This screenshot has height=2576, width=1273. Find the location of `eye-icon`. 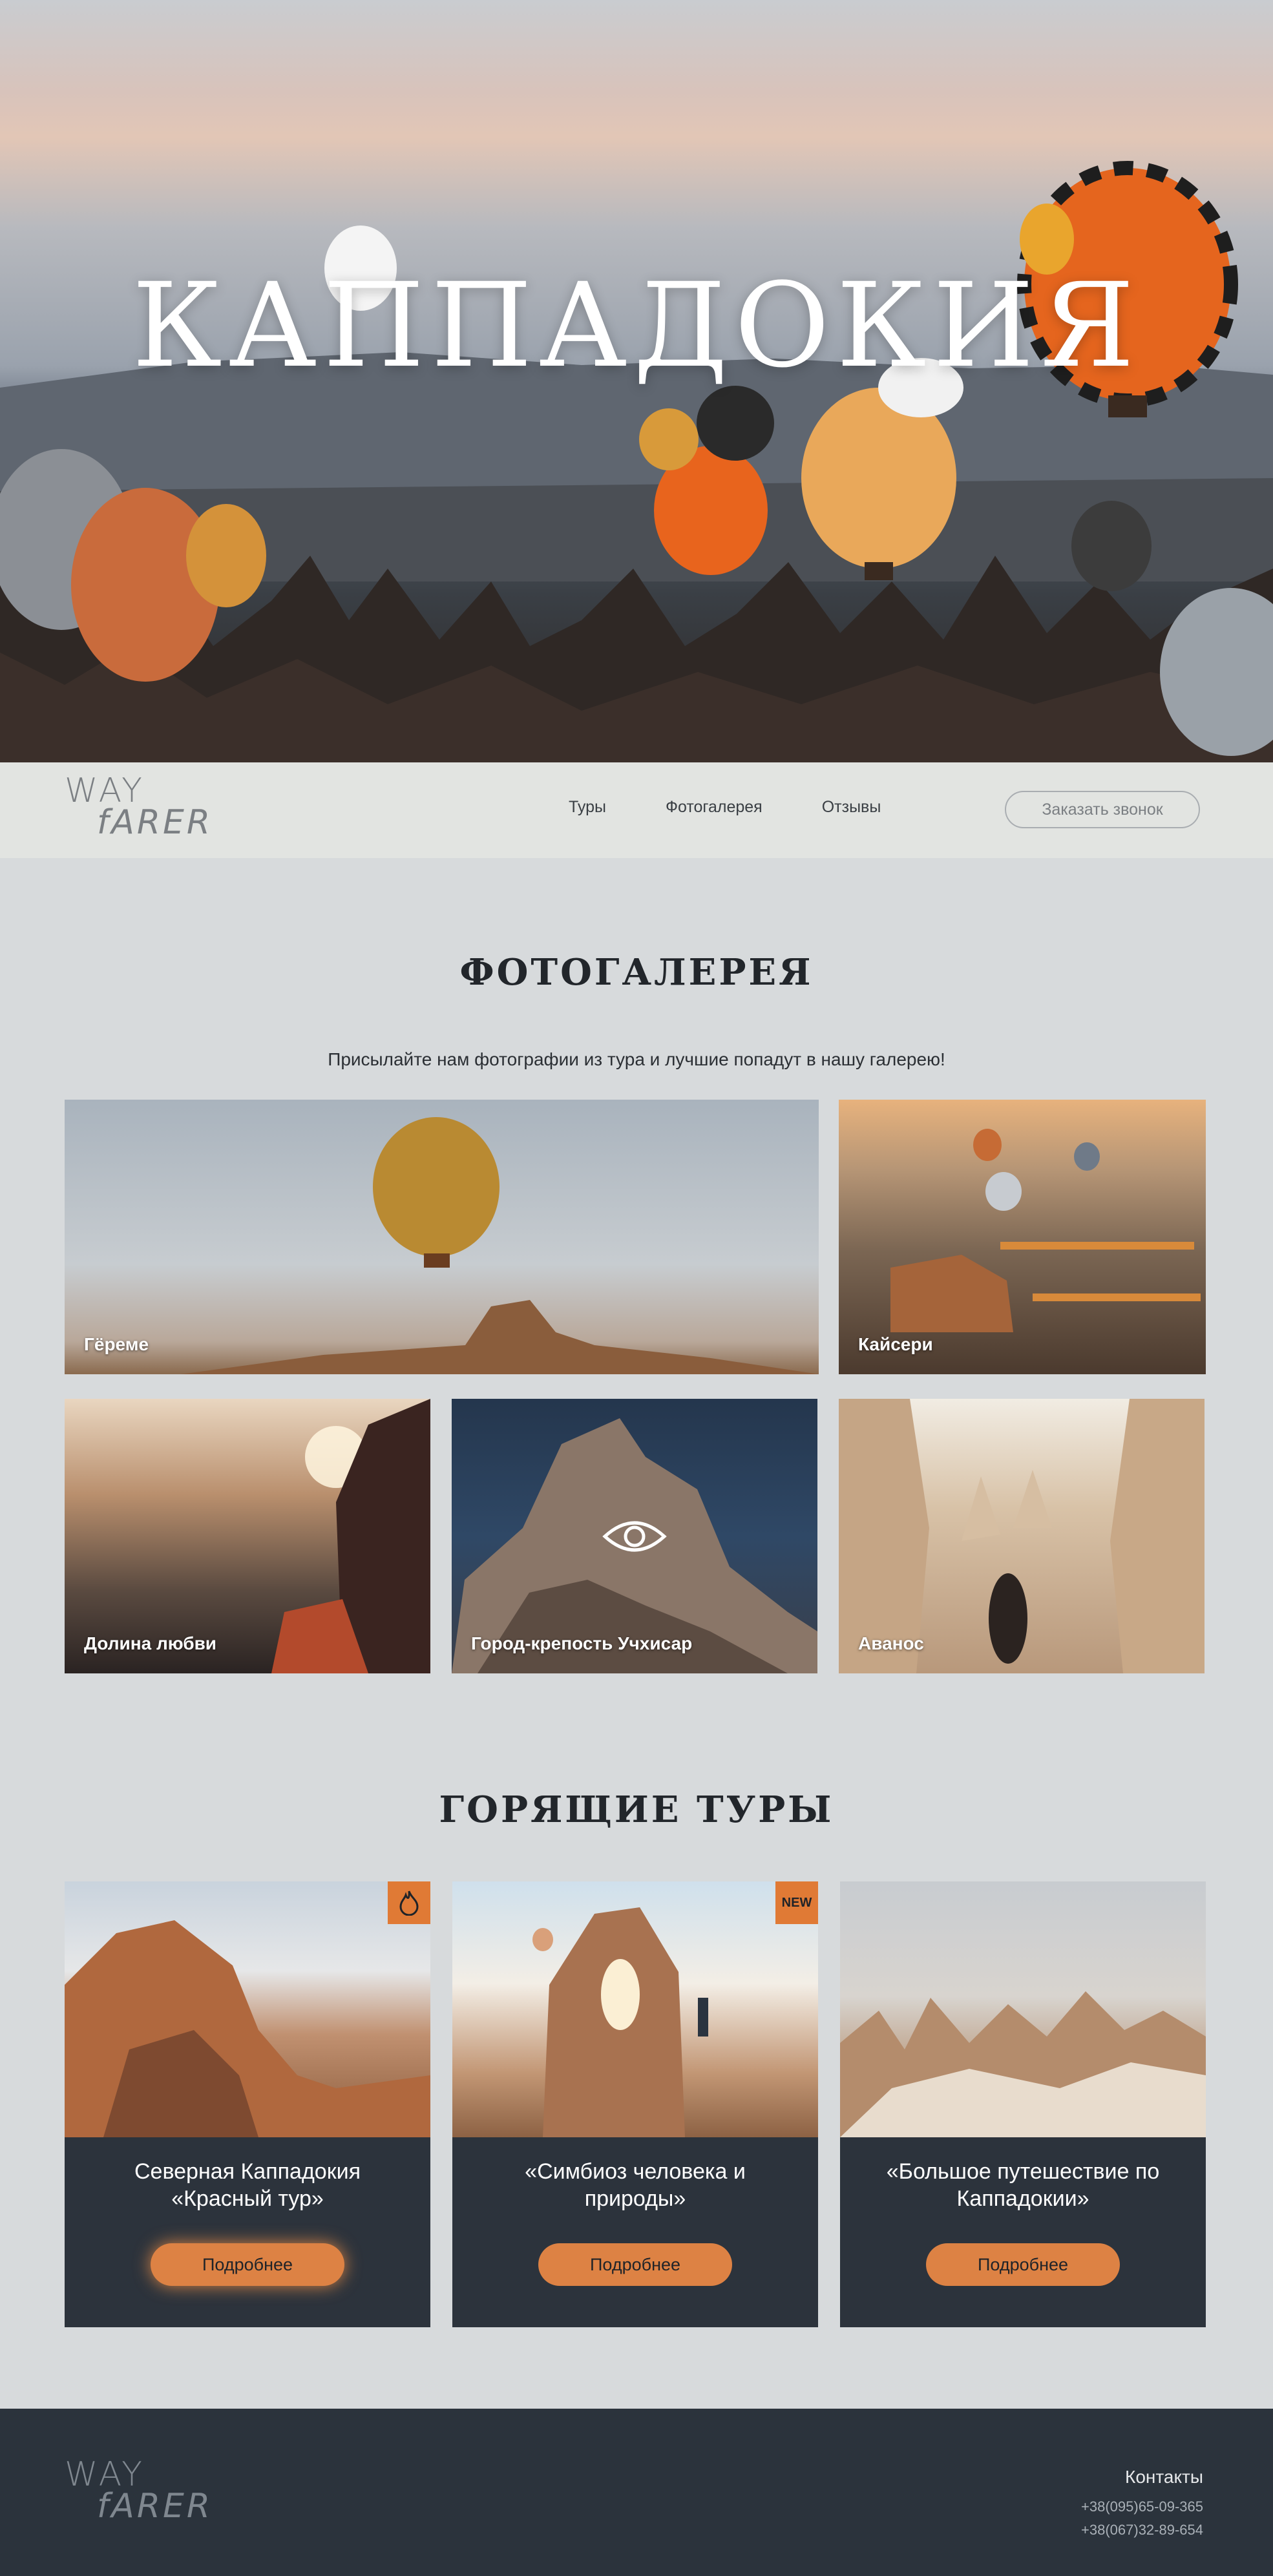

eye-icon is located at coordinates (635, 1536).